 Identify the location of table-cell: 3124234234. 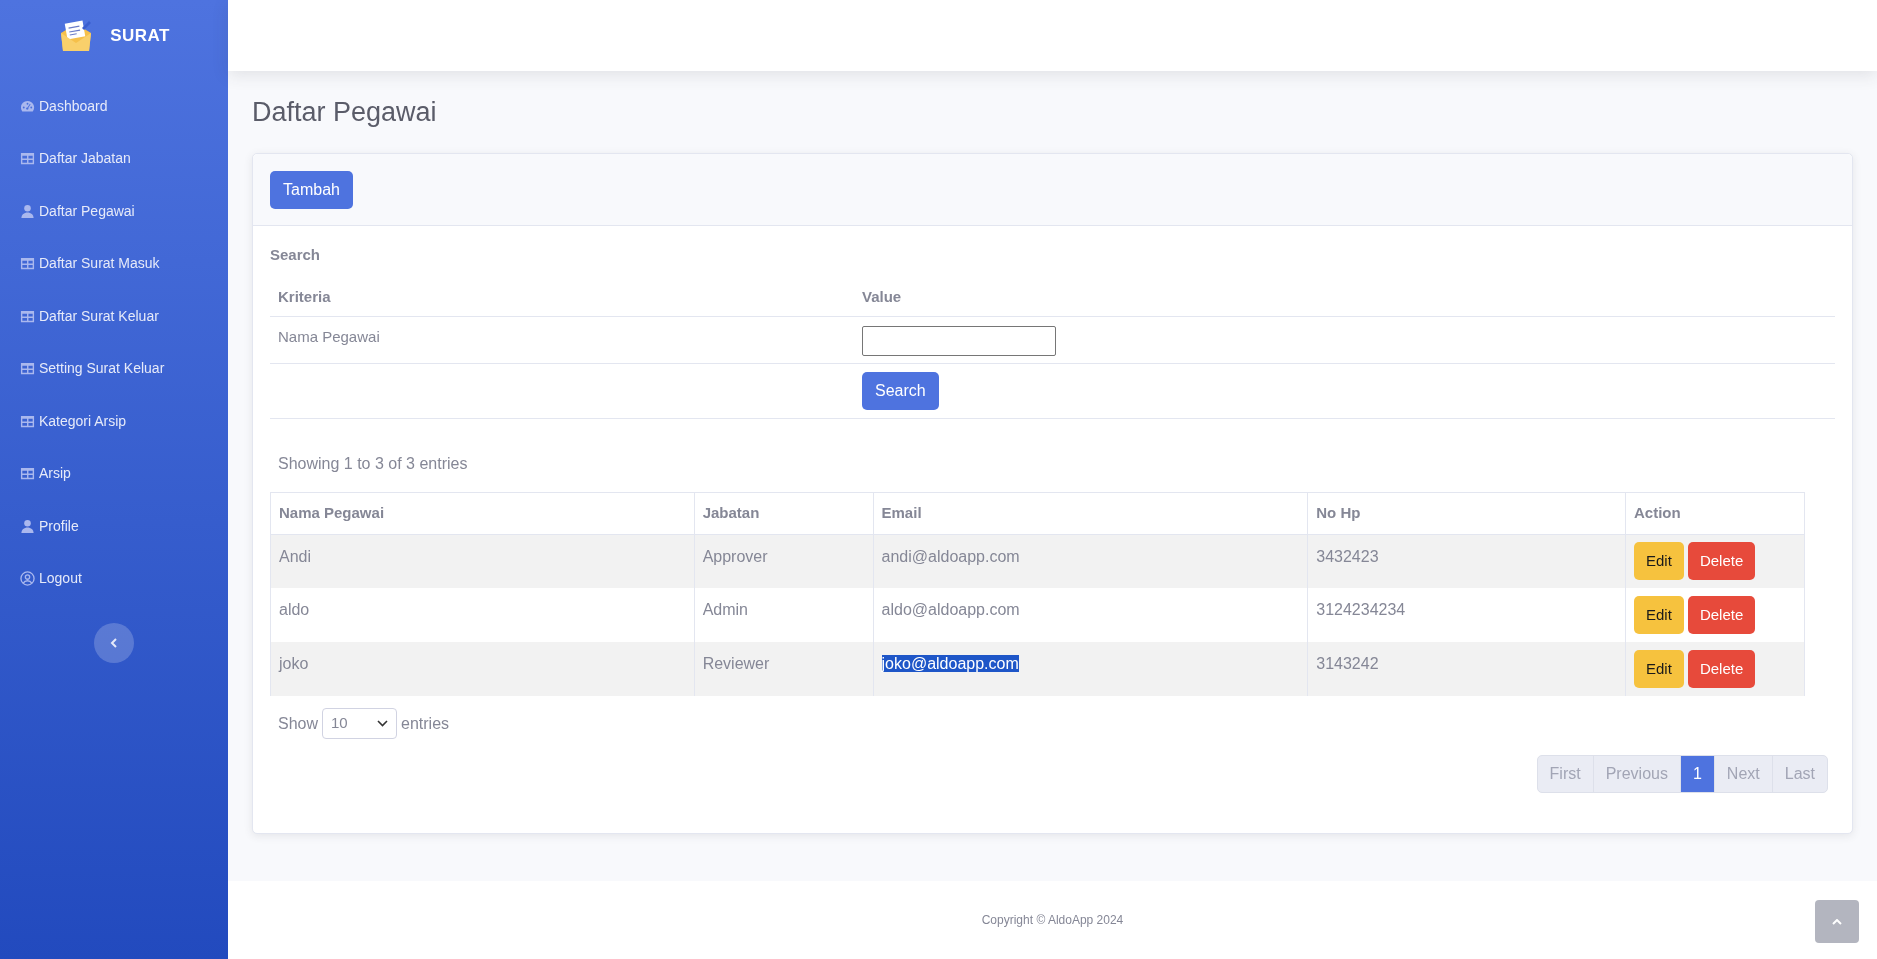
(1361, 609).